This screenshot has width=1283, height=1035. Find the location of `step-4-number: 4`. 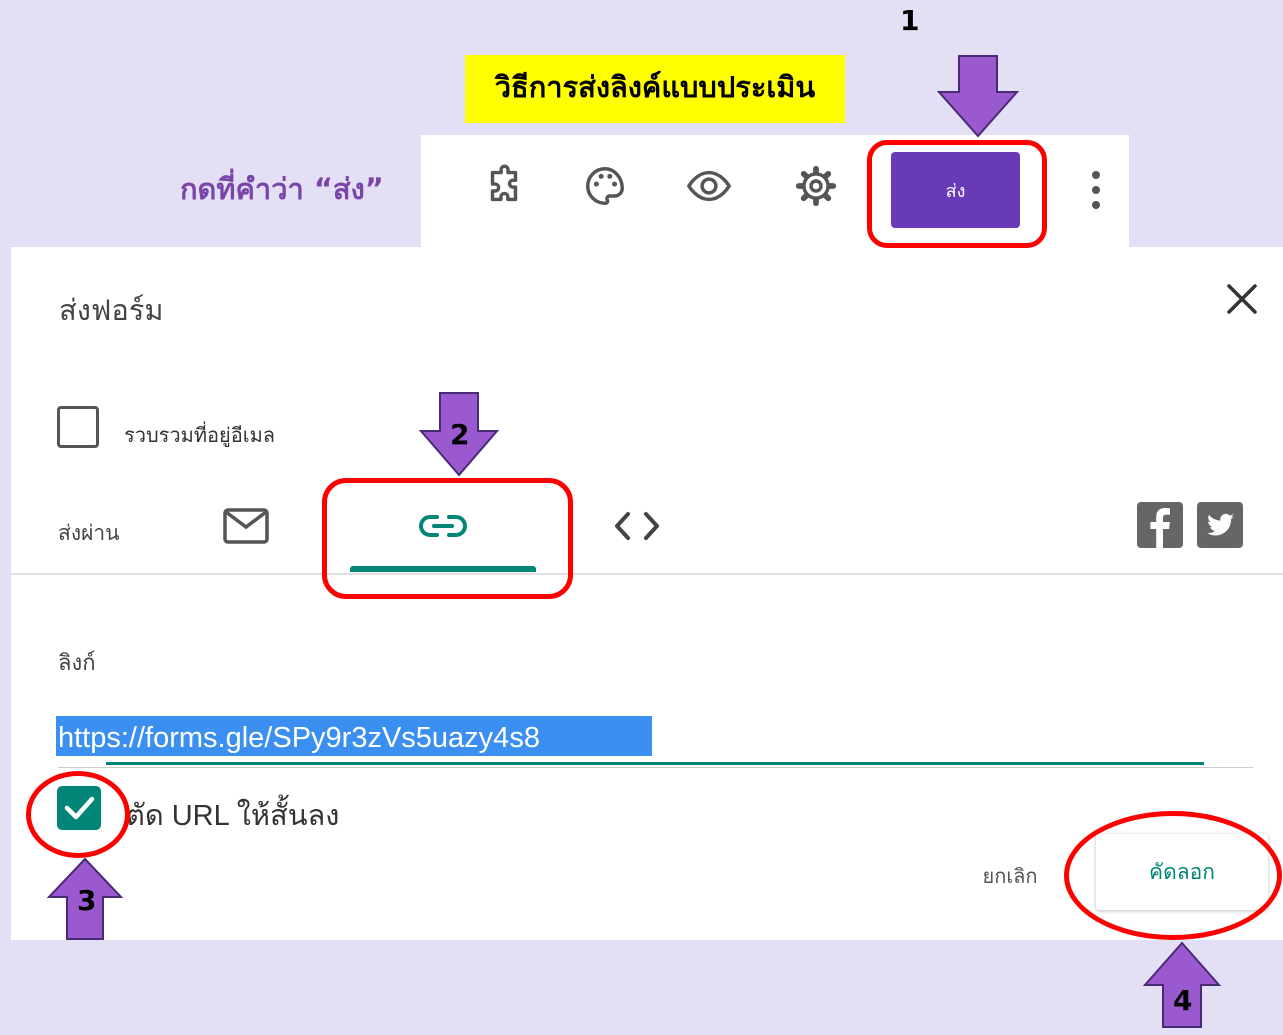

step-4-number: 4 is located at coordinates (1183, 1000).